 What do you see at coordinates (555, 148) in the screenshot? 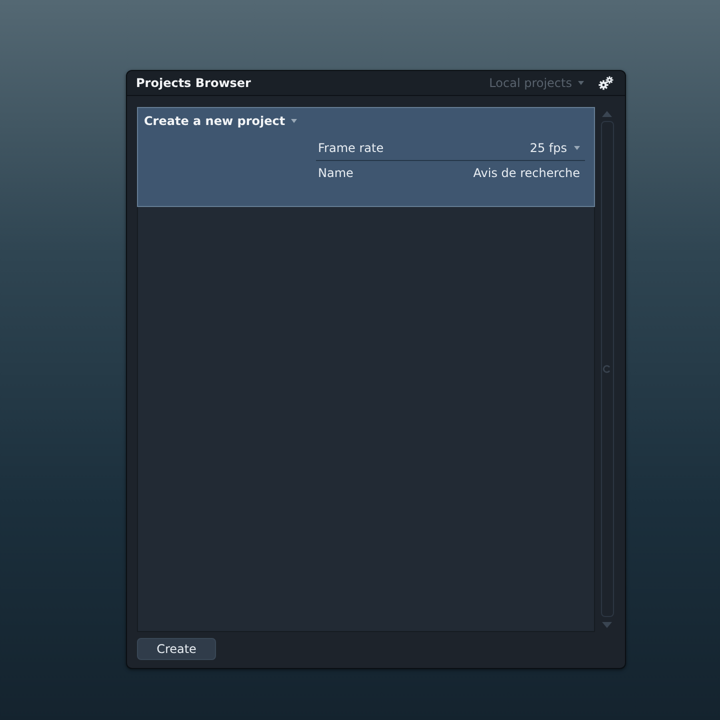
I see `frame-rate-dropdown: 25 fps` at bounding box center [555, 148].